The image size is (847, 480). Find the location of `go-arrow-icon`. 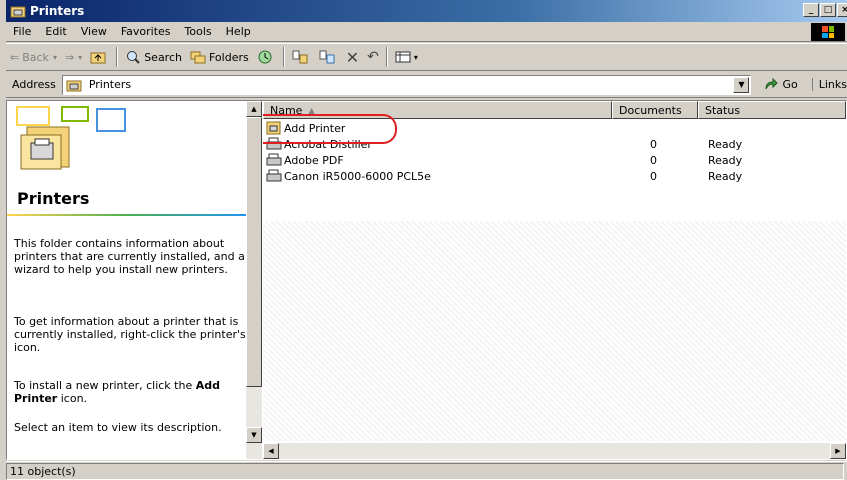

go-arrow-icon is located at coordinates (771, 85).